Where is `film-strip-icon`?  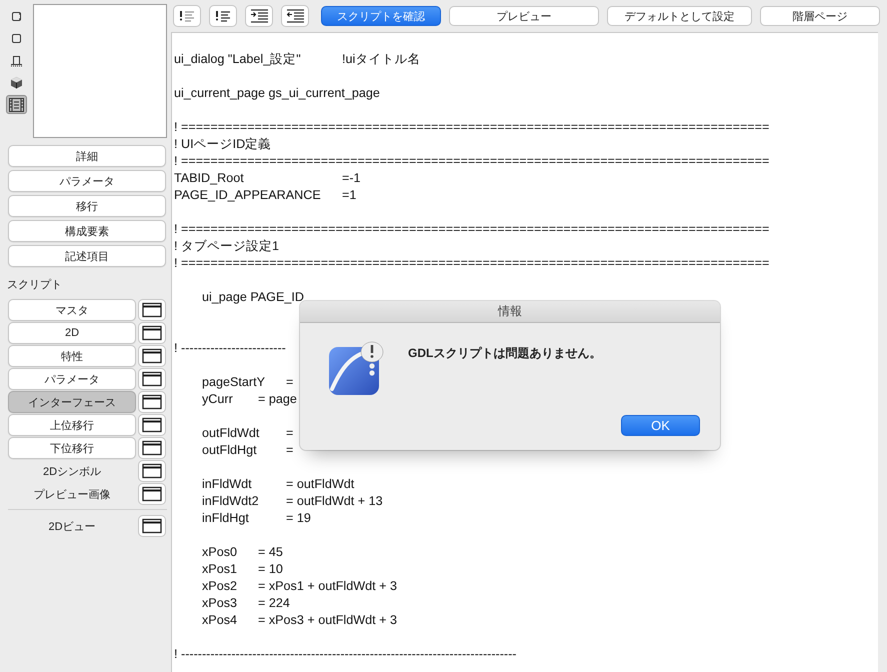
film-strip-icon is located at coordinates (16, 104).